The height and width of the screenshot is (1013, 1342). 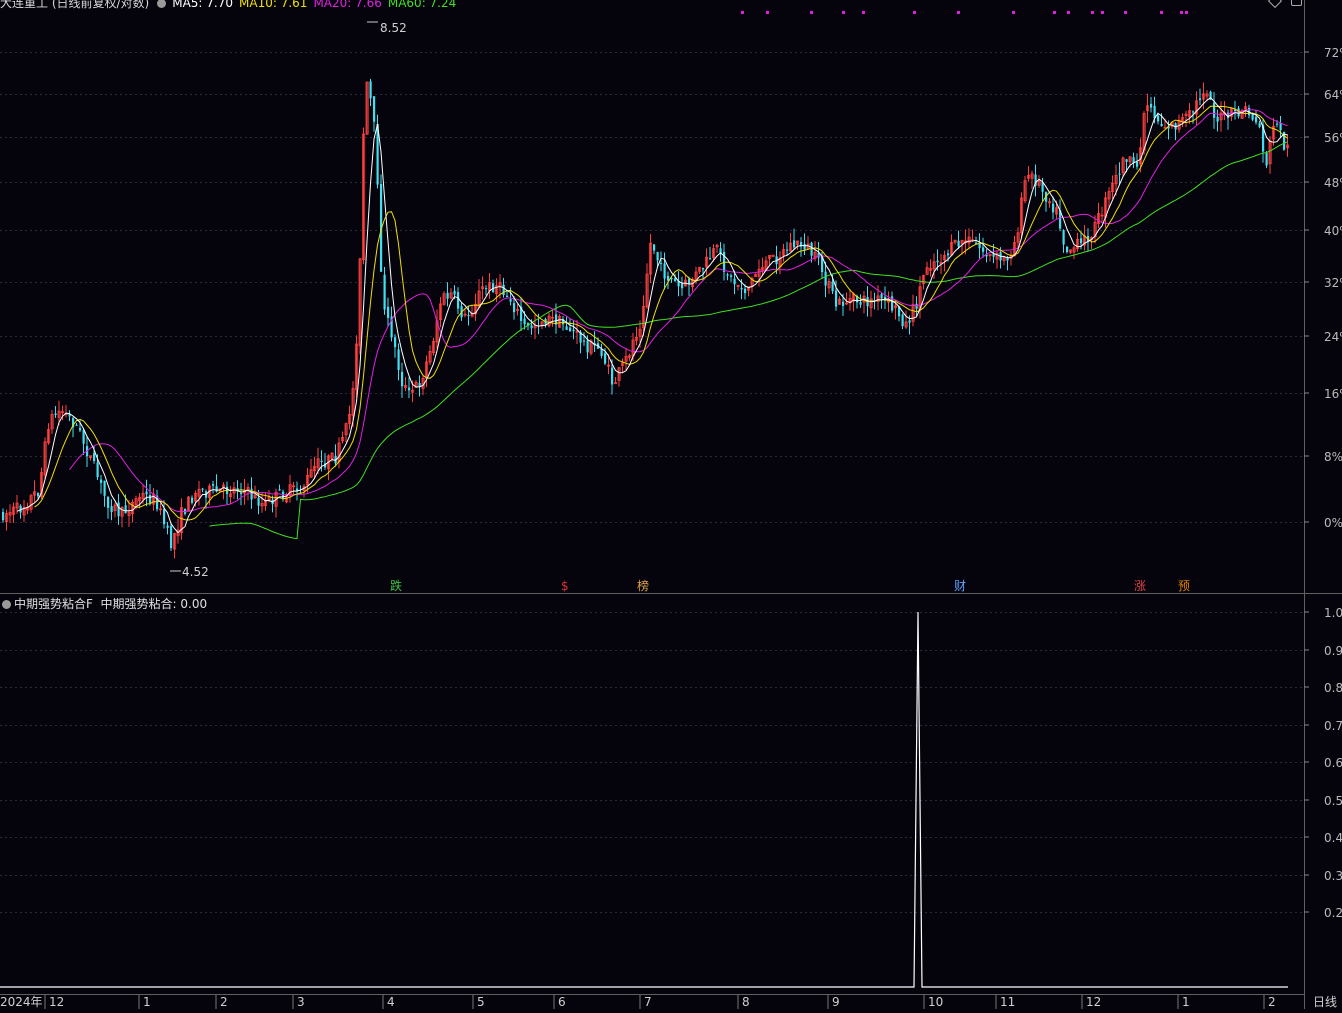 I want to click on pct-axis-label: 0%, so click(x=1333, y=523).